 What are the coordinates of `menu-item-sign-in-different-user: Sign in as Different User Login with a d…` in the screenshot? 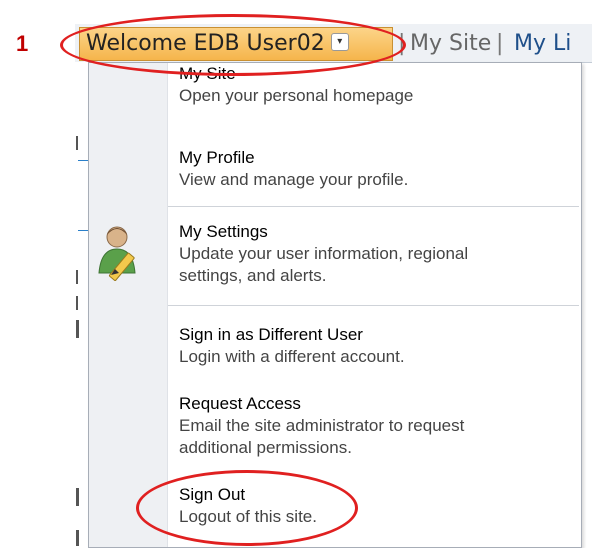 It's located at (292, 346).